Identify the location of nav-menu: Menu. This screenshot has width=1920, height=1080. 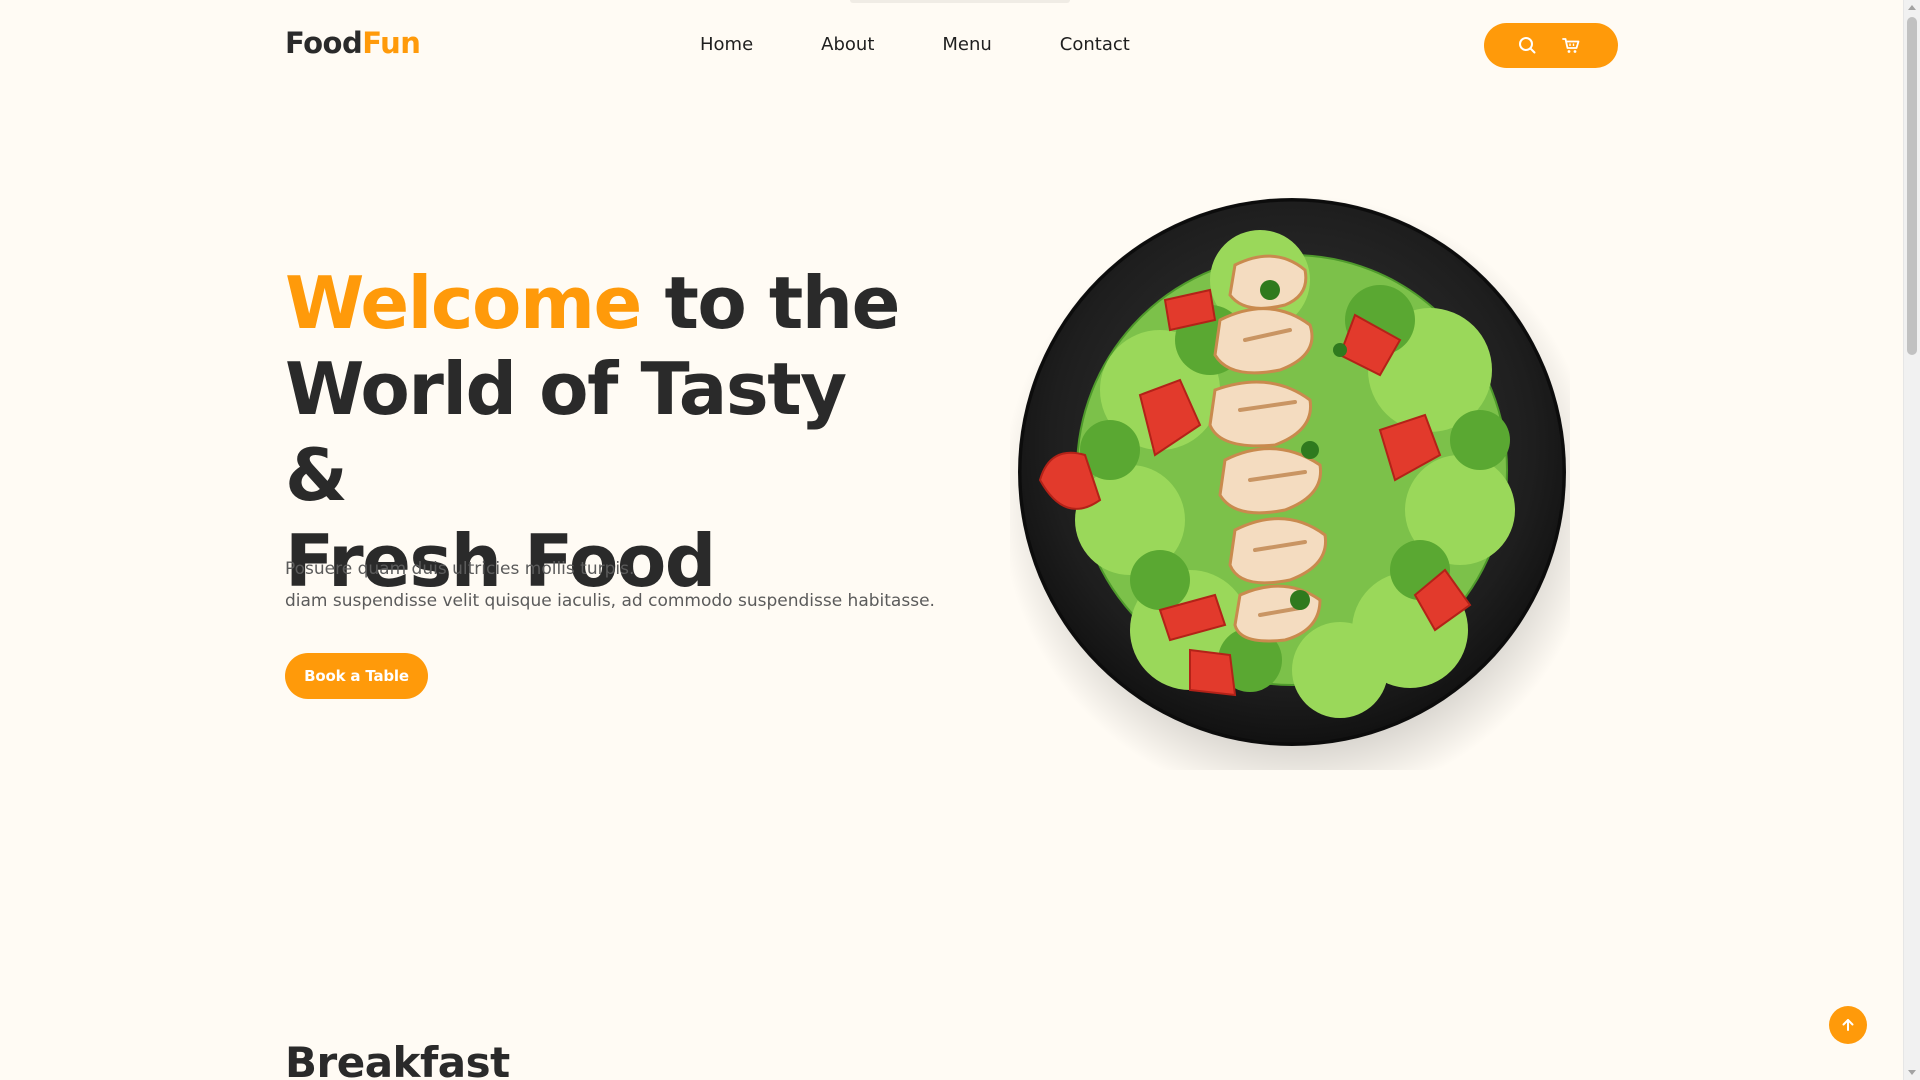
(966, 45).